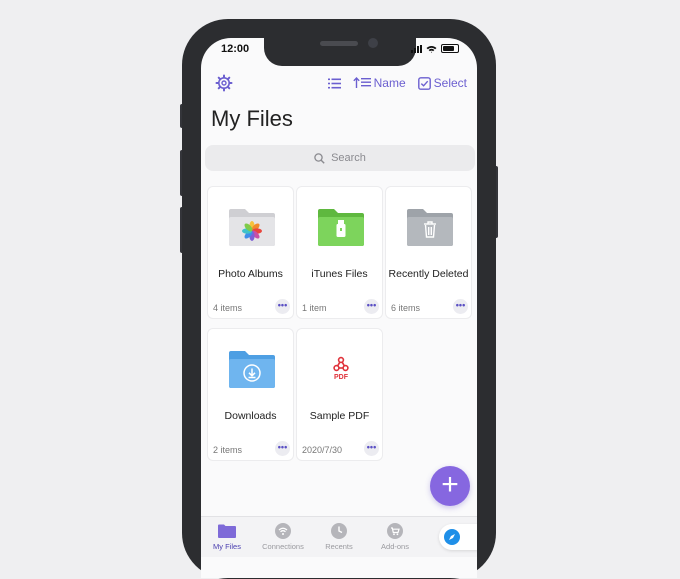  I want to click on file-card-sample-pdf: PDF Sample PDF 2020/7/30 •••, so click(339, 394).